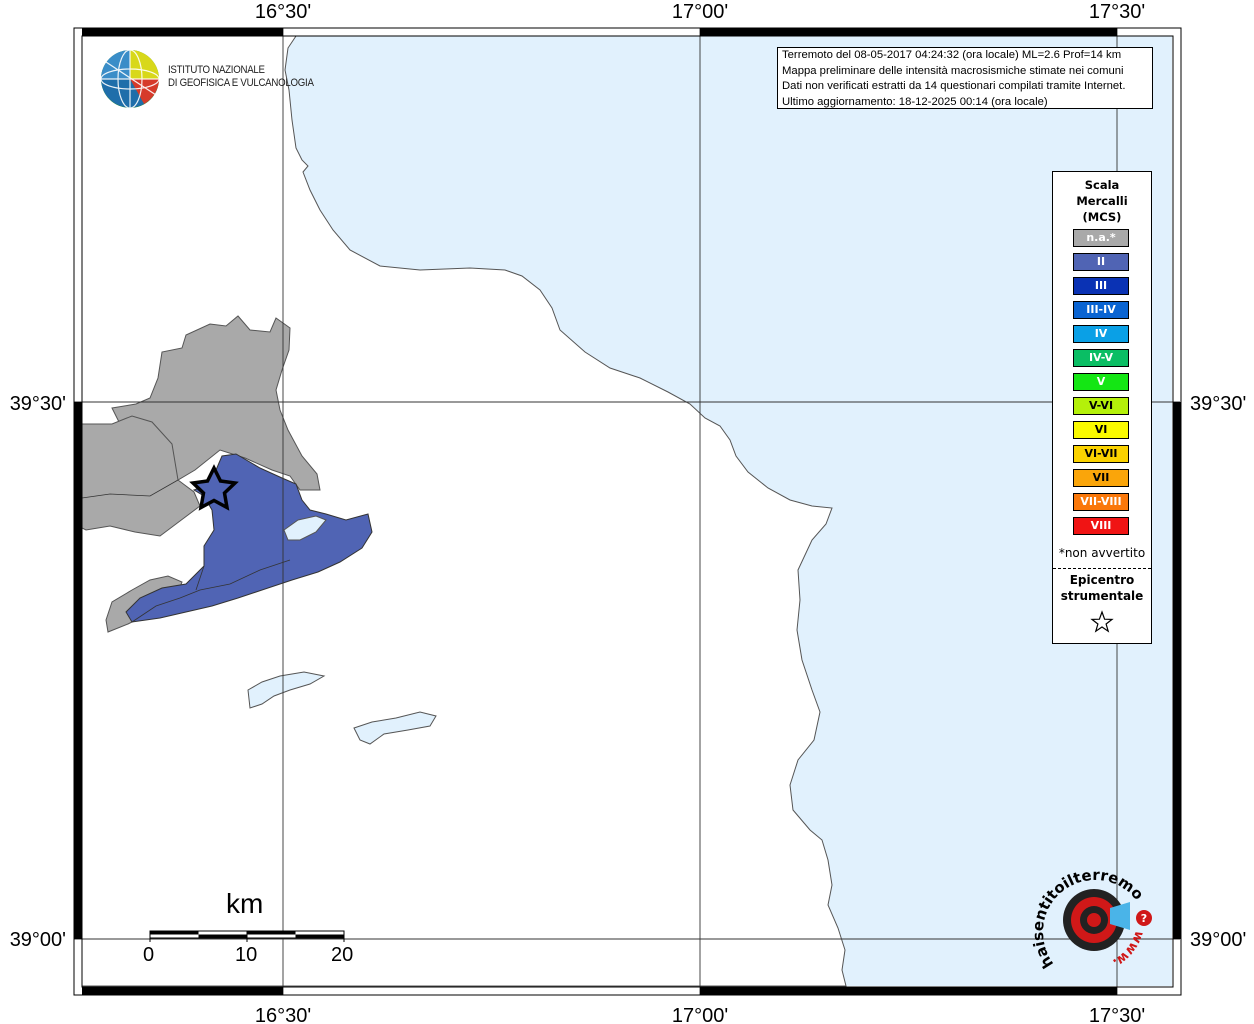 The height and width of the screenshot is (1024, 1254). Describe the element at coordinates (1092, 915) in the screenshot. I see `haisentito-logo-icon: haisentitoilterremoto.it www. ?` at that location.